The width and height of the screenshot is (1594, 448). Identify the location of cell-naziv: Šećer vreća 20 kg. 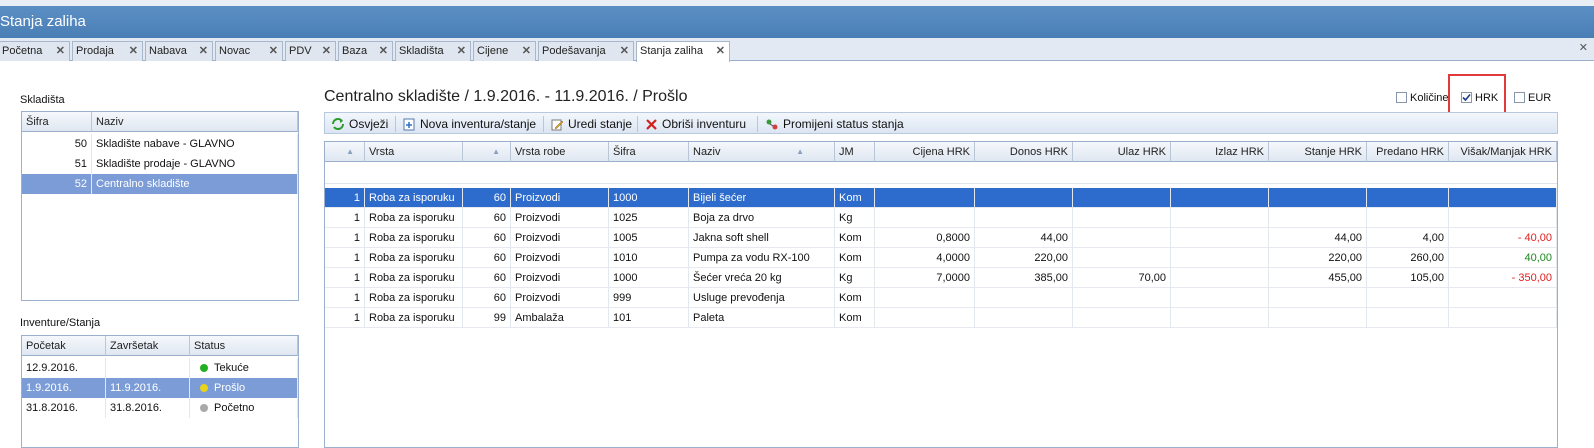
(762, 278).